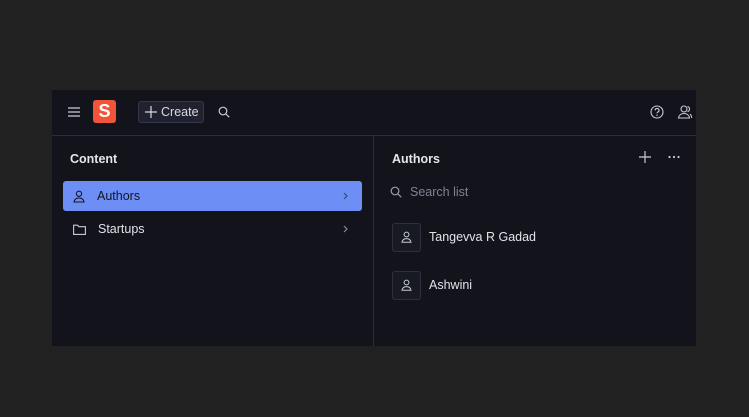 This screenshot has height=417, width=749. I want to click on search-list, so click(530, 192).